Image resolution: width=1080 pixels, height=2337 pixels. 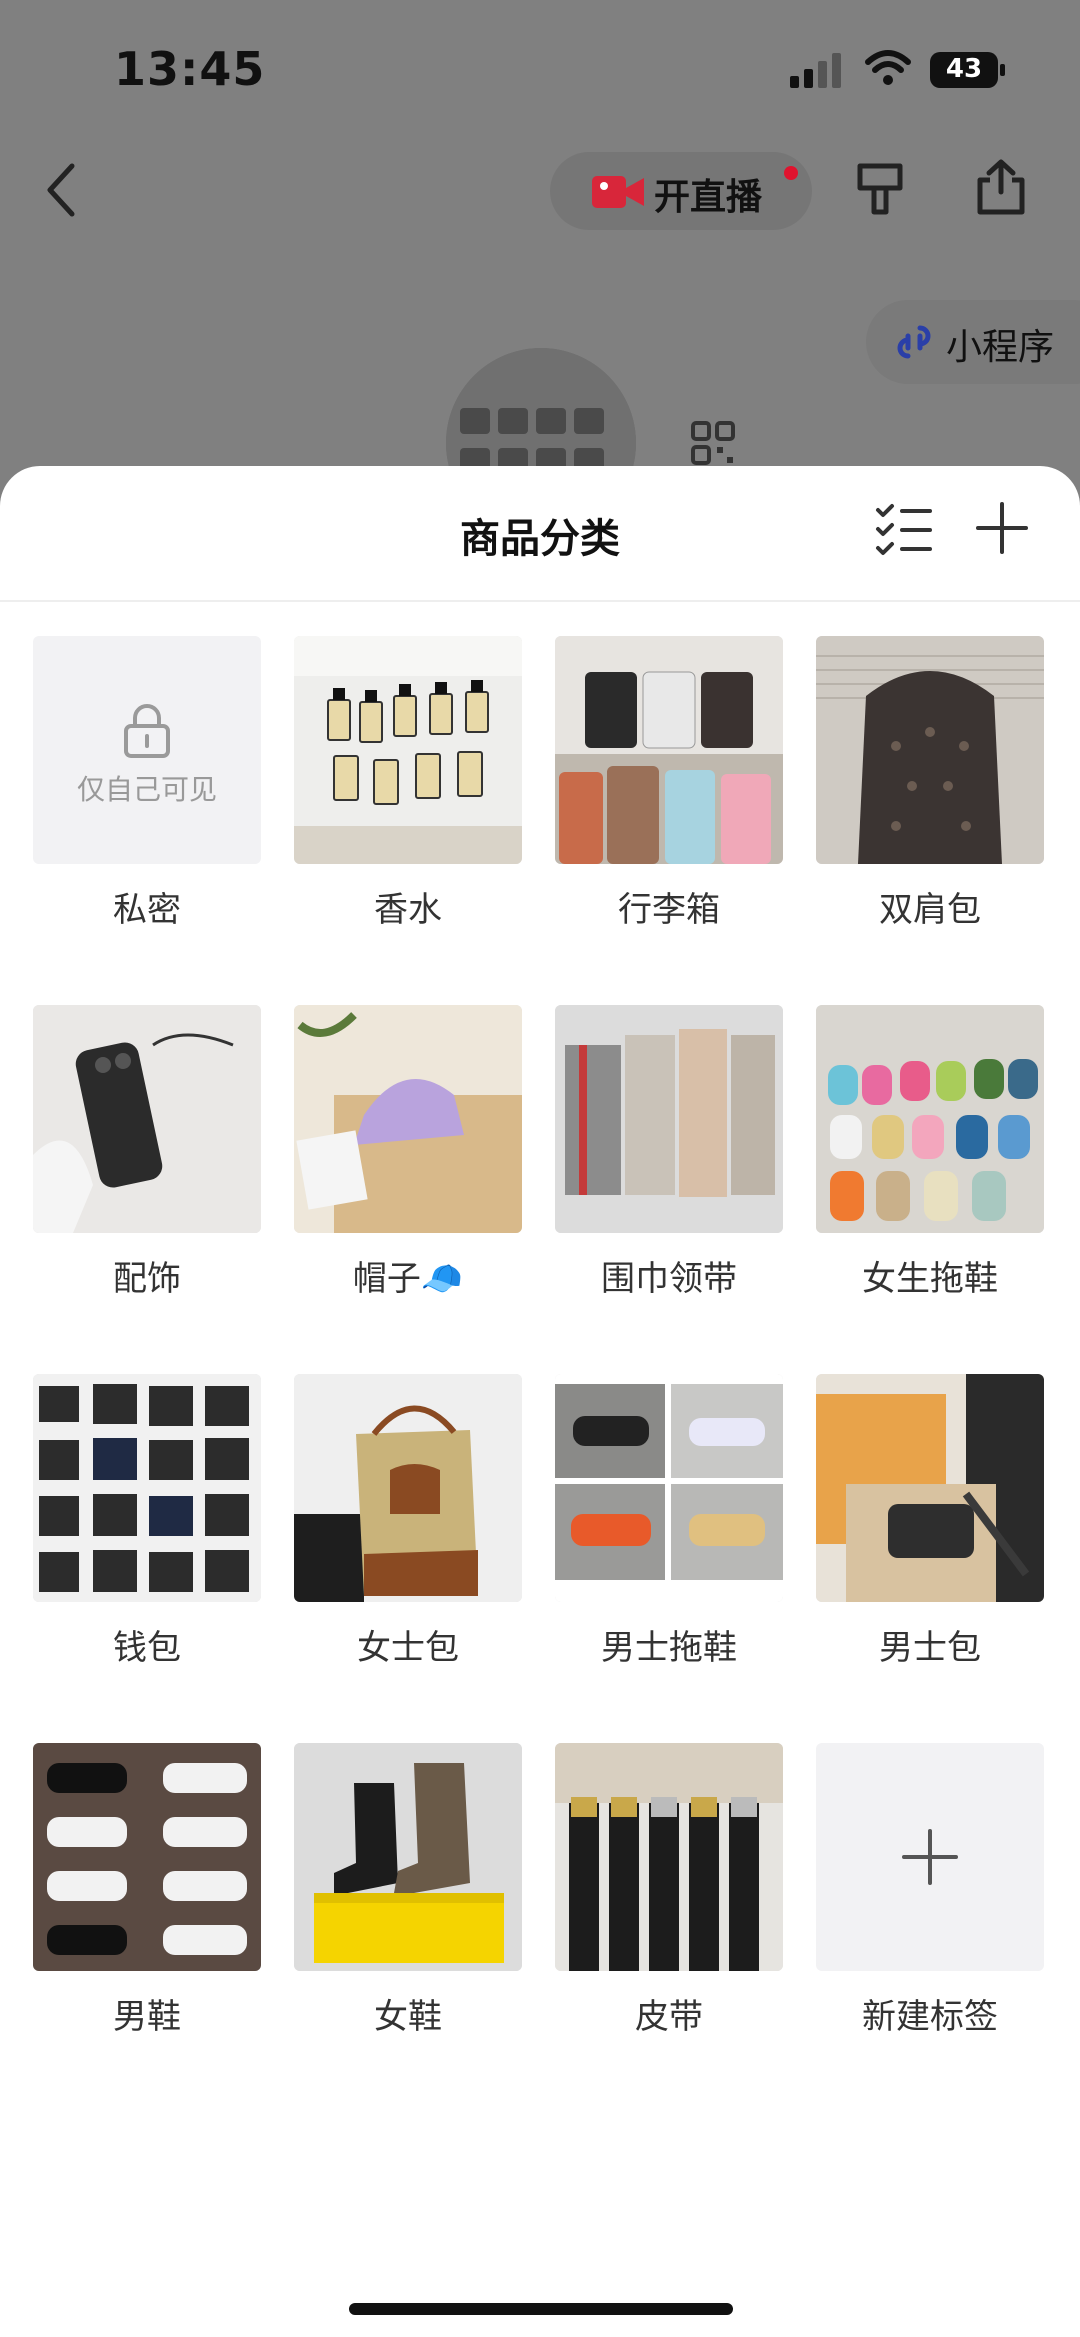 I want to click on category-womens-shoes: 女鞋, so click(x=408, y=1890).